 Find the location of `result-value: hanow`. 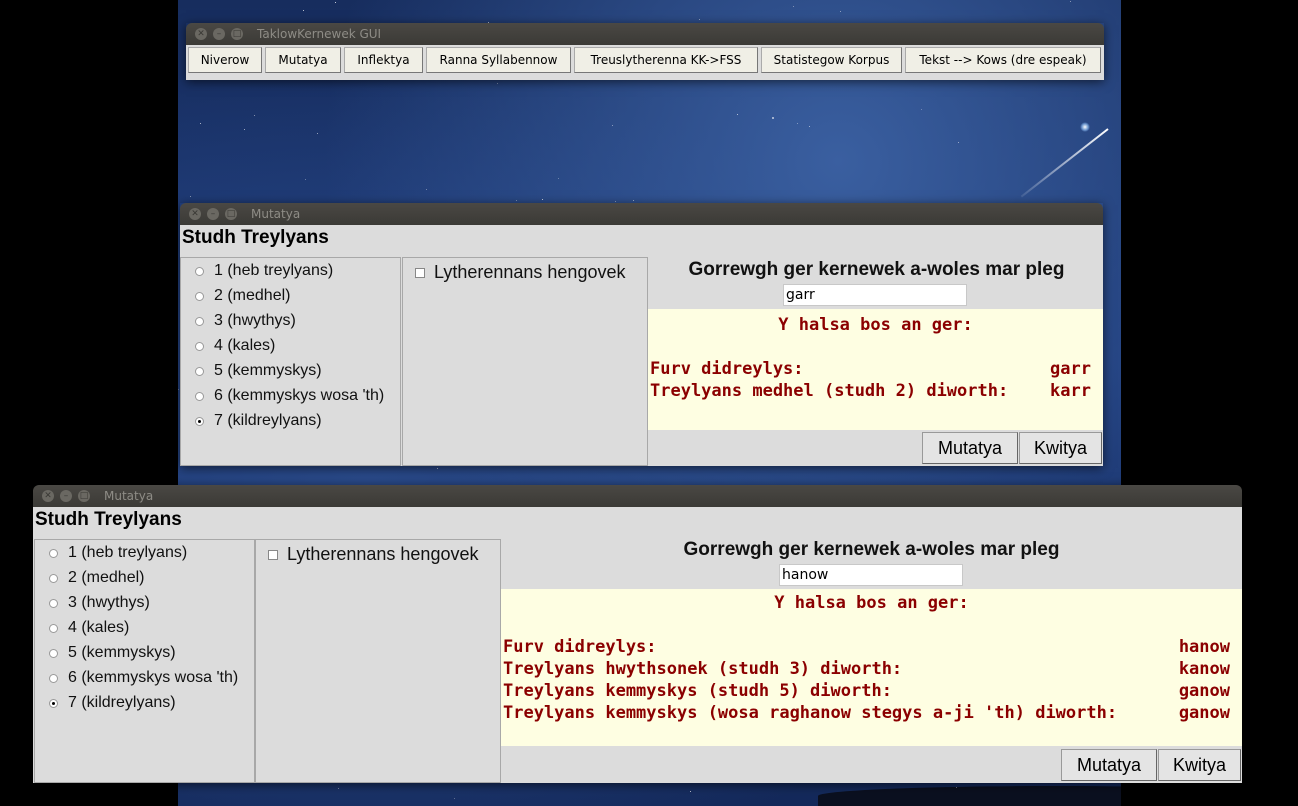

result-value: hanow is located at coordinates (1204, 647).